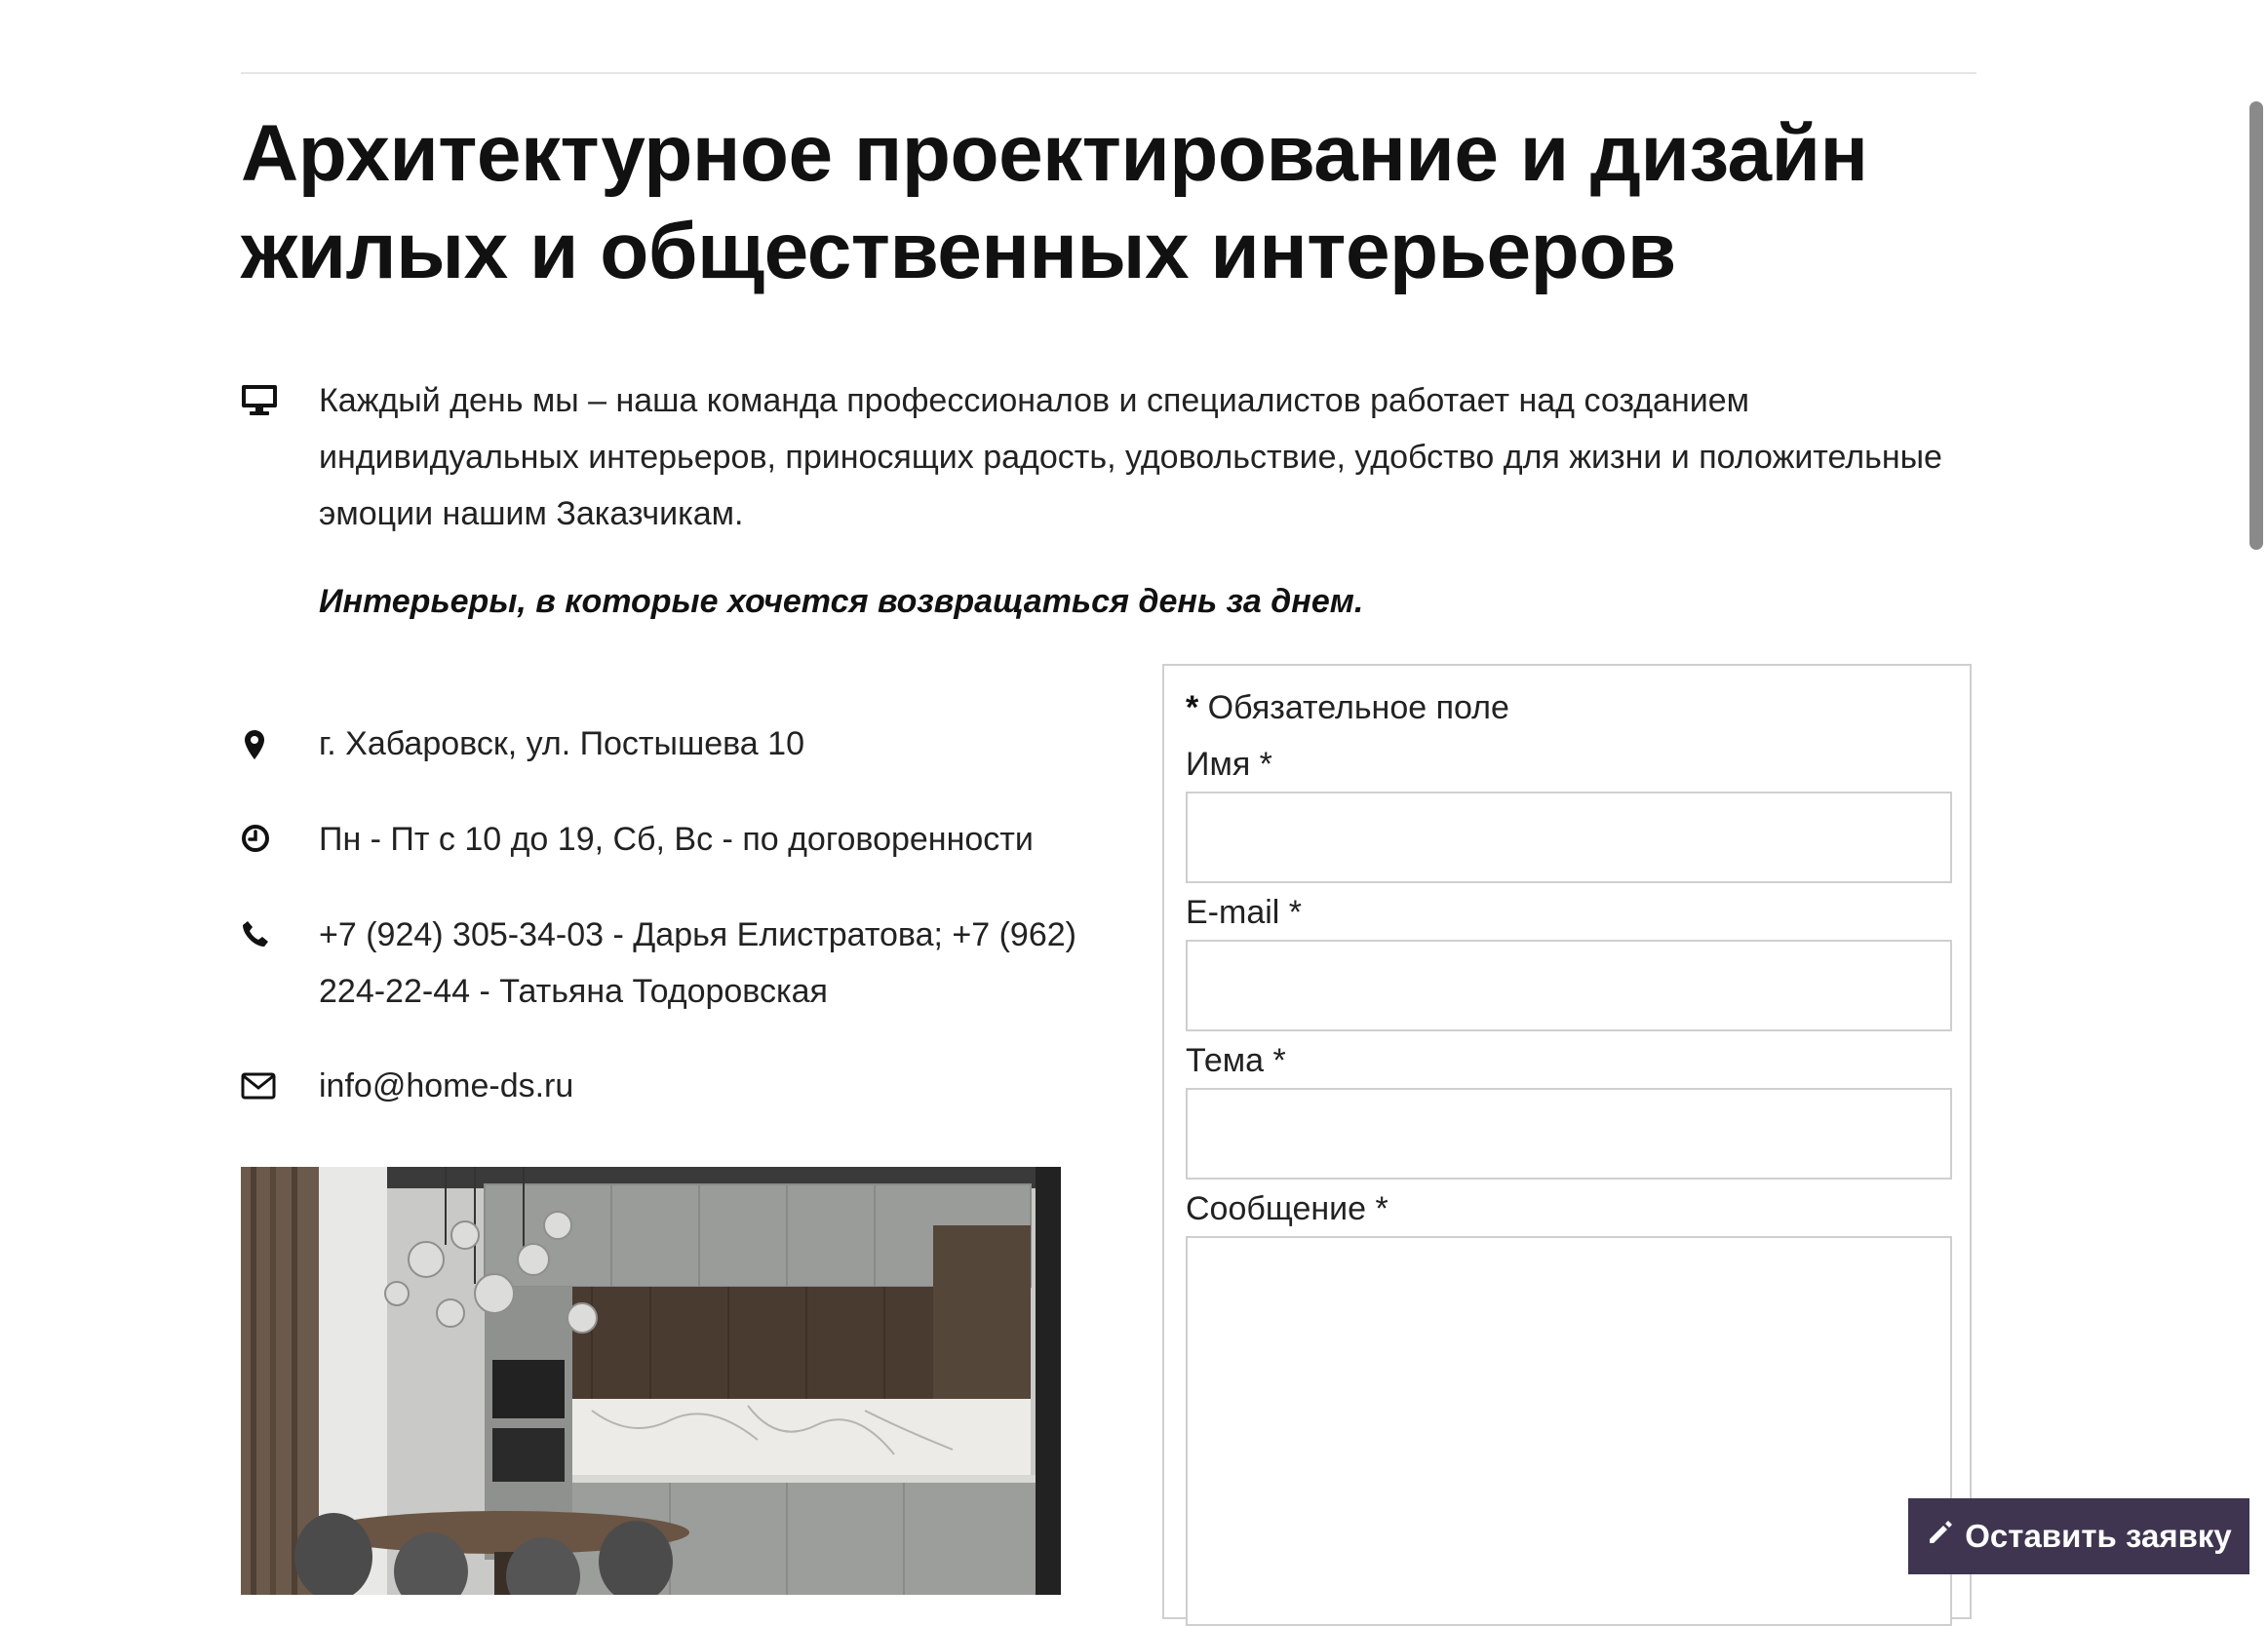 The height and width of the screenshot is (1626, 2268). What do you see at coordinates (2256, 326) in the screenshot?
I see `scrollbar-thumb` at bounding box center [2256, 326].